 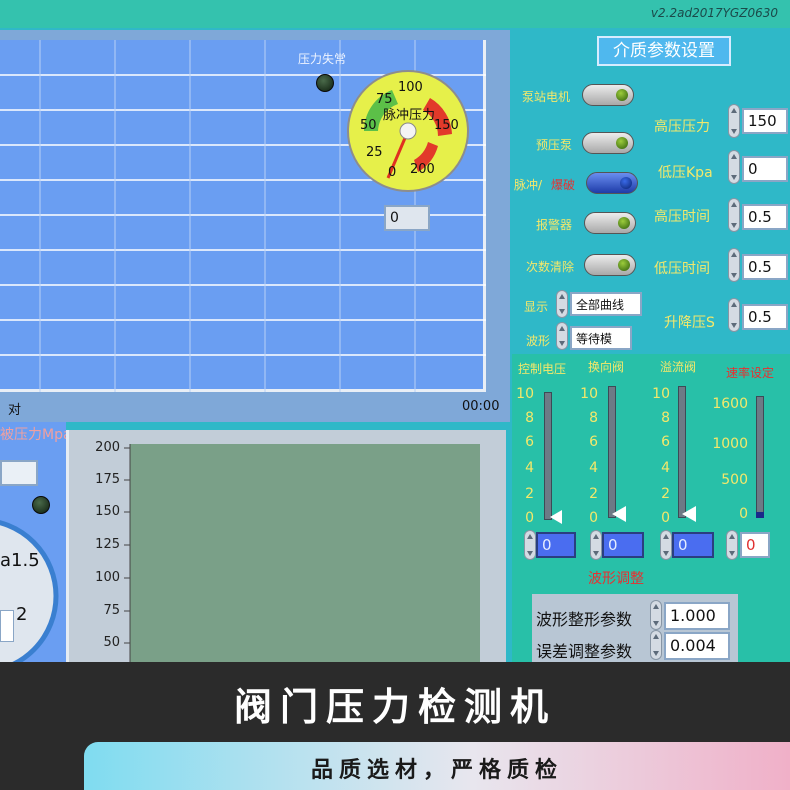 What do you see at coordinates (682, 127) in the screenshot?
I see `high-pressure-label: 高压压力` at bounding box center [682, 127].